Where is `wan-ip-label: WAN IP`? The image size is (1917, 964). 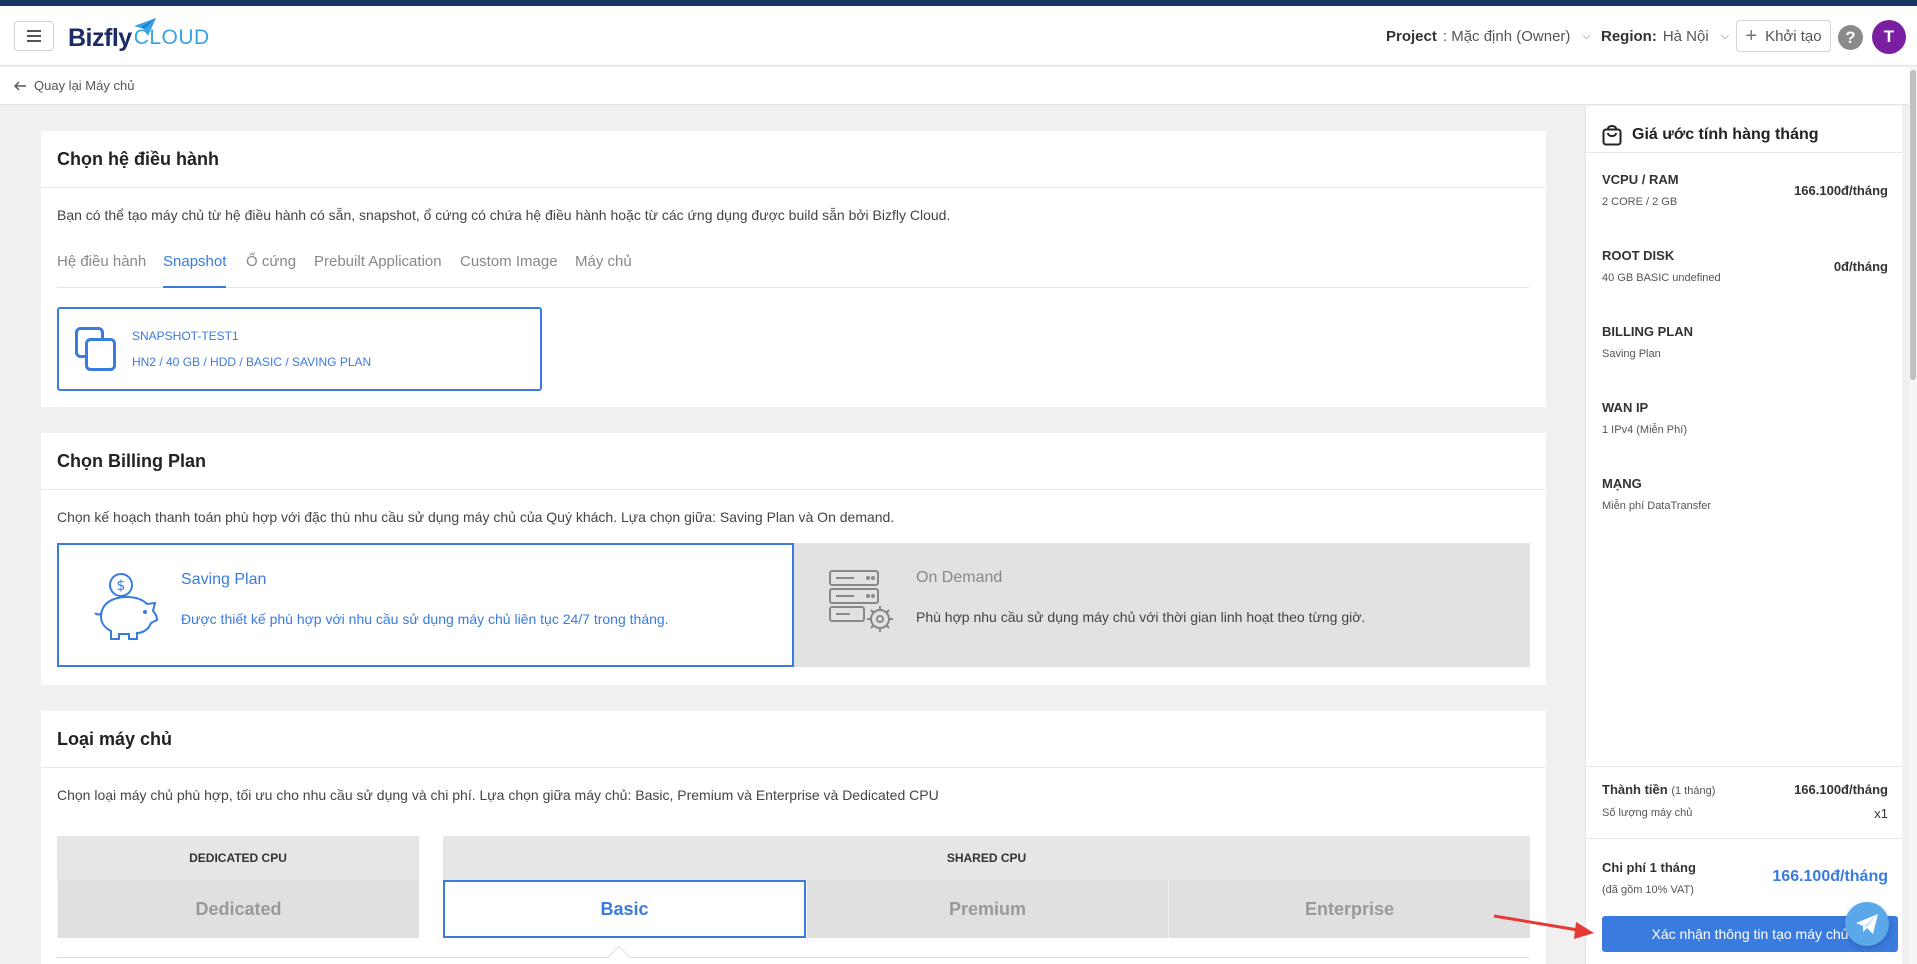
wan-ip-label: WAN IP is located at coordinates (1625, 407).